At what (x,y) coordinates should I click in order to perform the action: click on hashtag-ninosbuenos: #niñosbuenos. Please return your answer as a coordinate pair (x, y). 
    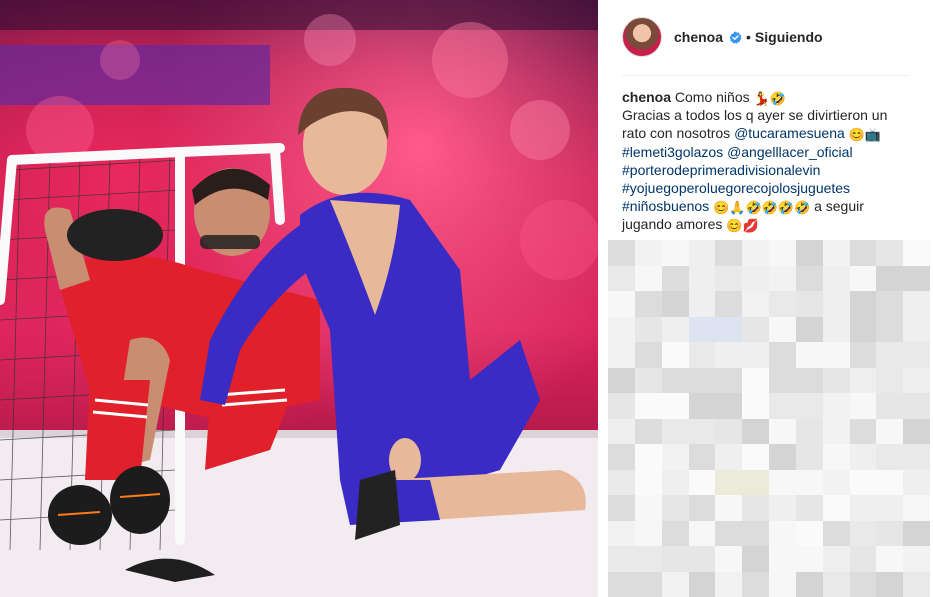
    Looking at the image, I should click on (665, 206).